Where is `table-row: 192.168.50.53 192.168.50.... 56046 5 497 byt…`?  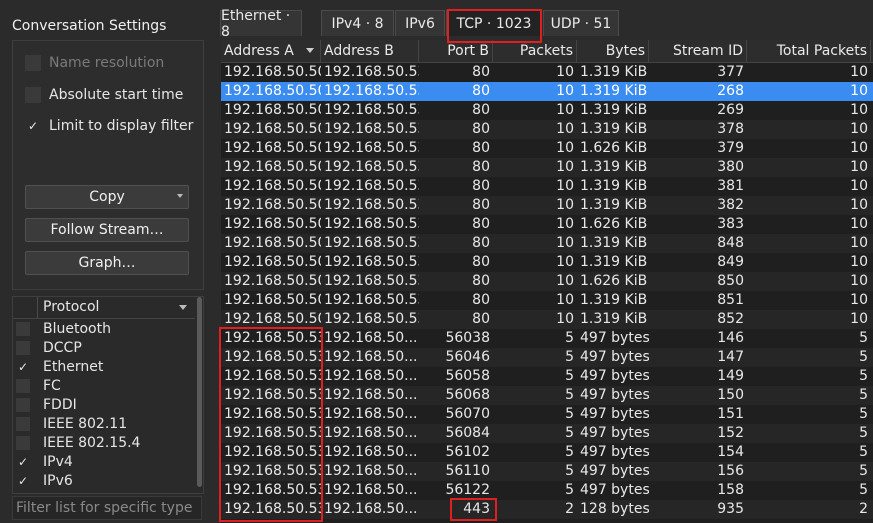
table-row: 192.168.50.53 192.168.50.... 56046 5 497 byt… is located at coordinates (547, 357).